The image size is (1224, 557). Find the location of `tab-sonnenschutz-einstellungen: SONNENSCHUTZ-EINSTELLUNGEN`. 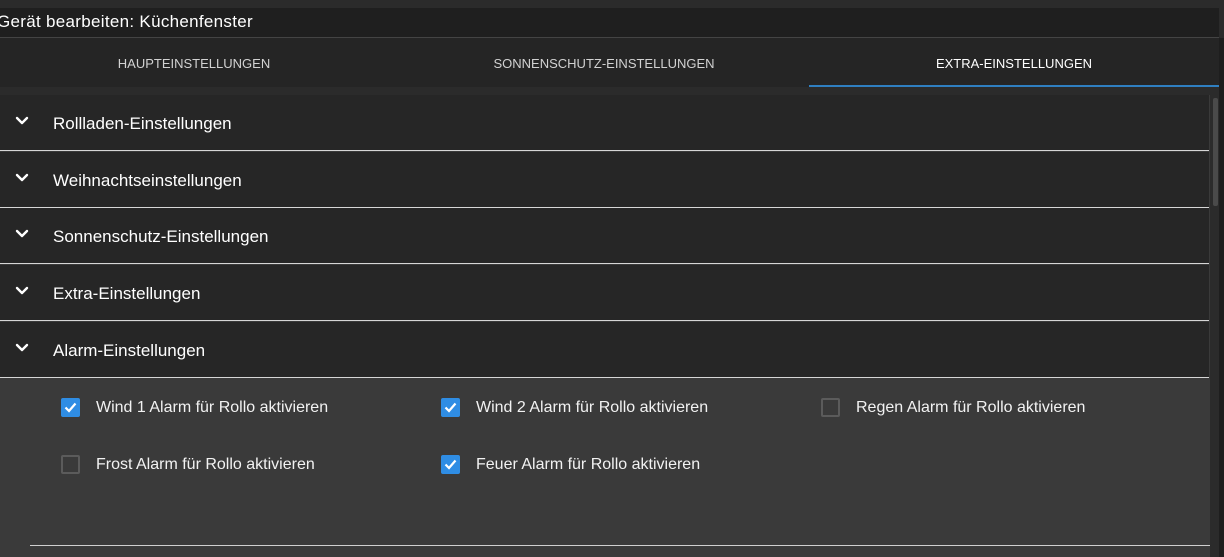

tab-sonnenschutz-einstellungen: SONNENSCHUTZ-EINSTELLUNGEN is located at coordinates (604, 63).